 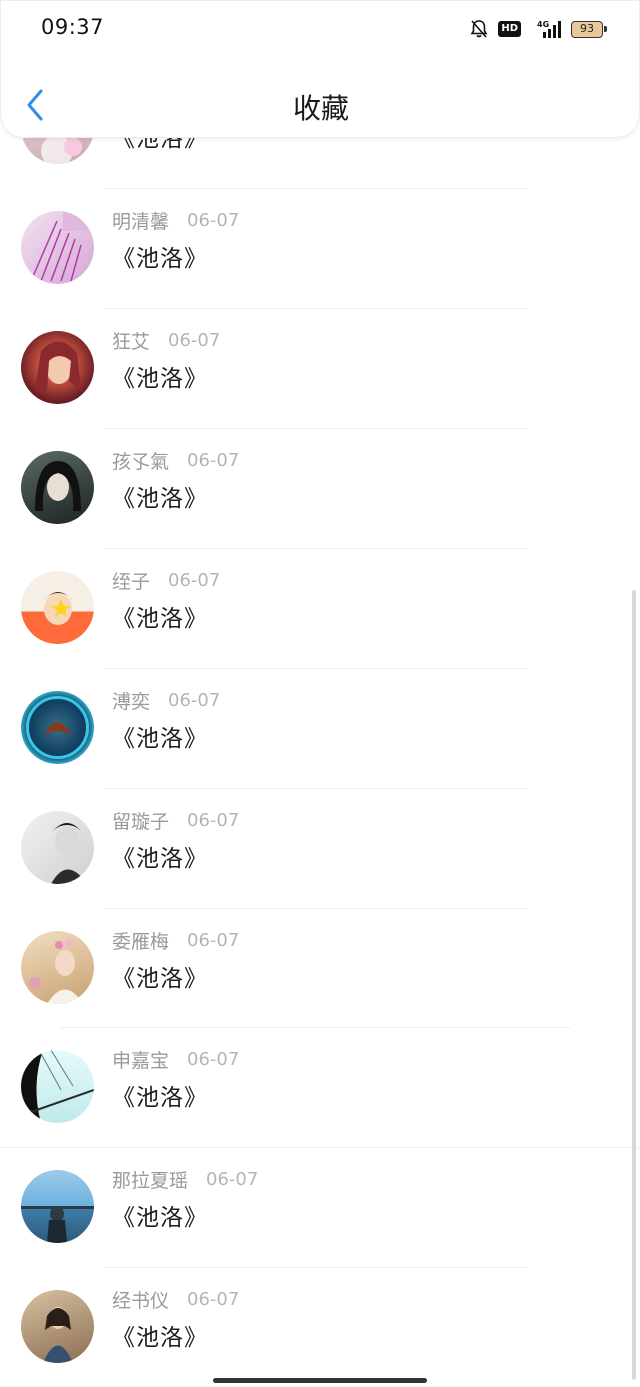 What do you see at coordinates (320, 1380) in the screenshot?
I see `home-indicator` at bounding box center [320, 1380].